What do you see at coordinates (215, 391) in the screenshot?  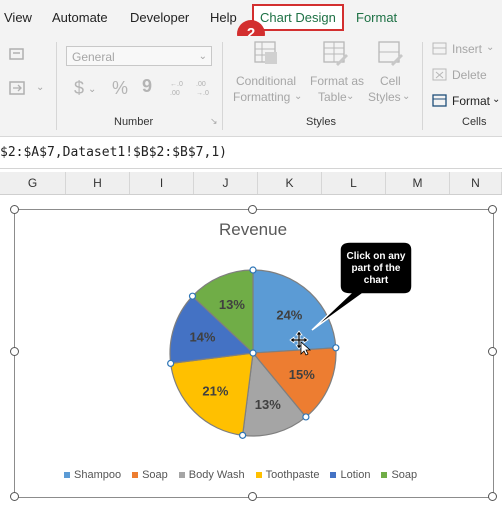 I see `data-label: 21%` at bounding box center [215, 391].